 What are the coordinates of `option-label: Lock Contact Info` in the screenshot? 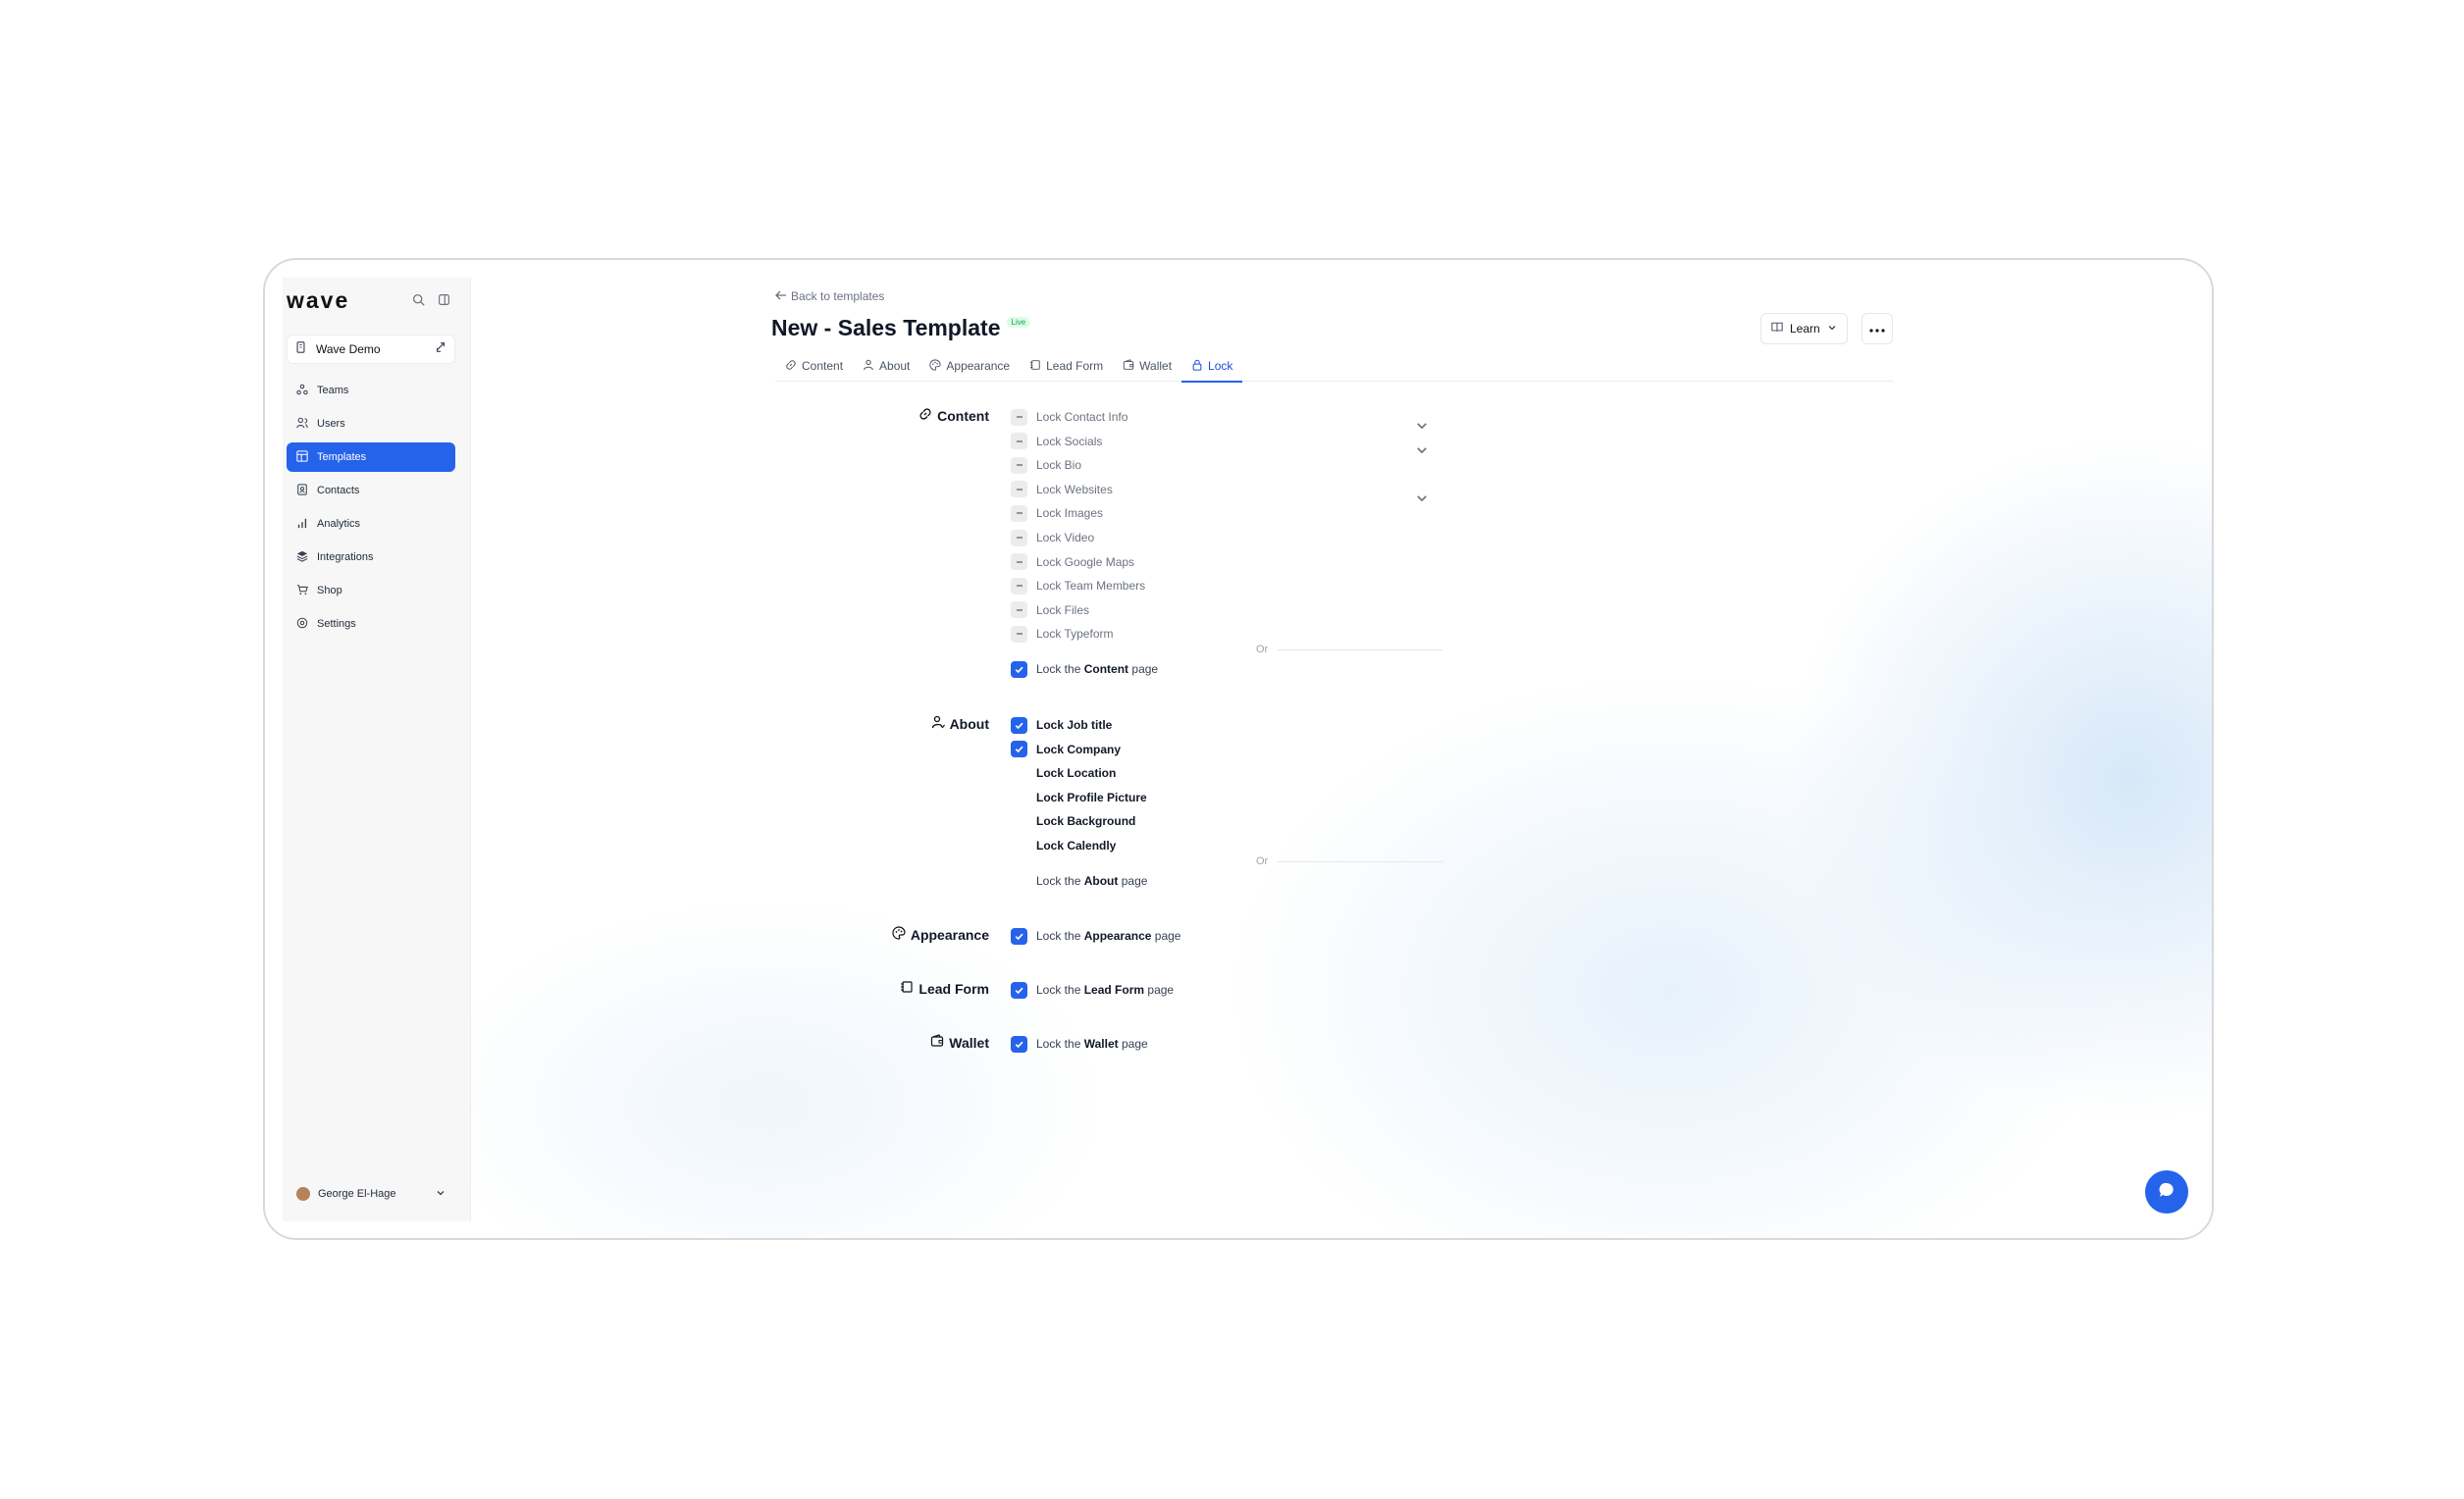 It's located at (1082, 417).